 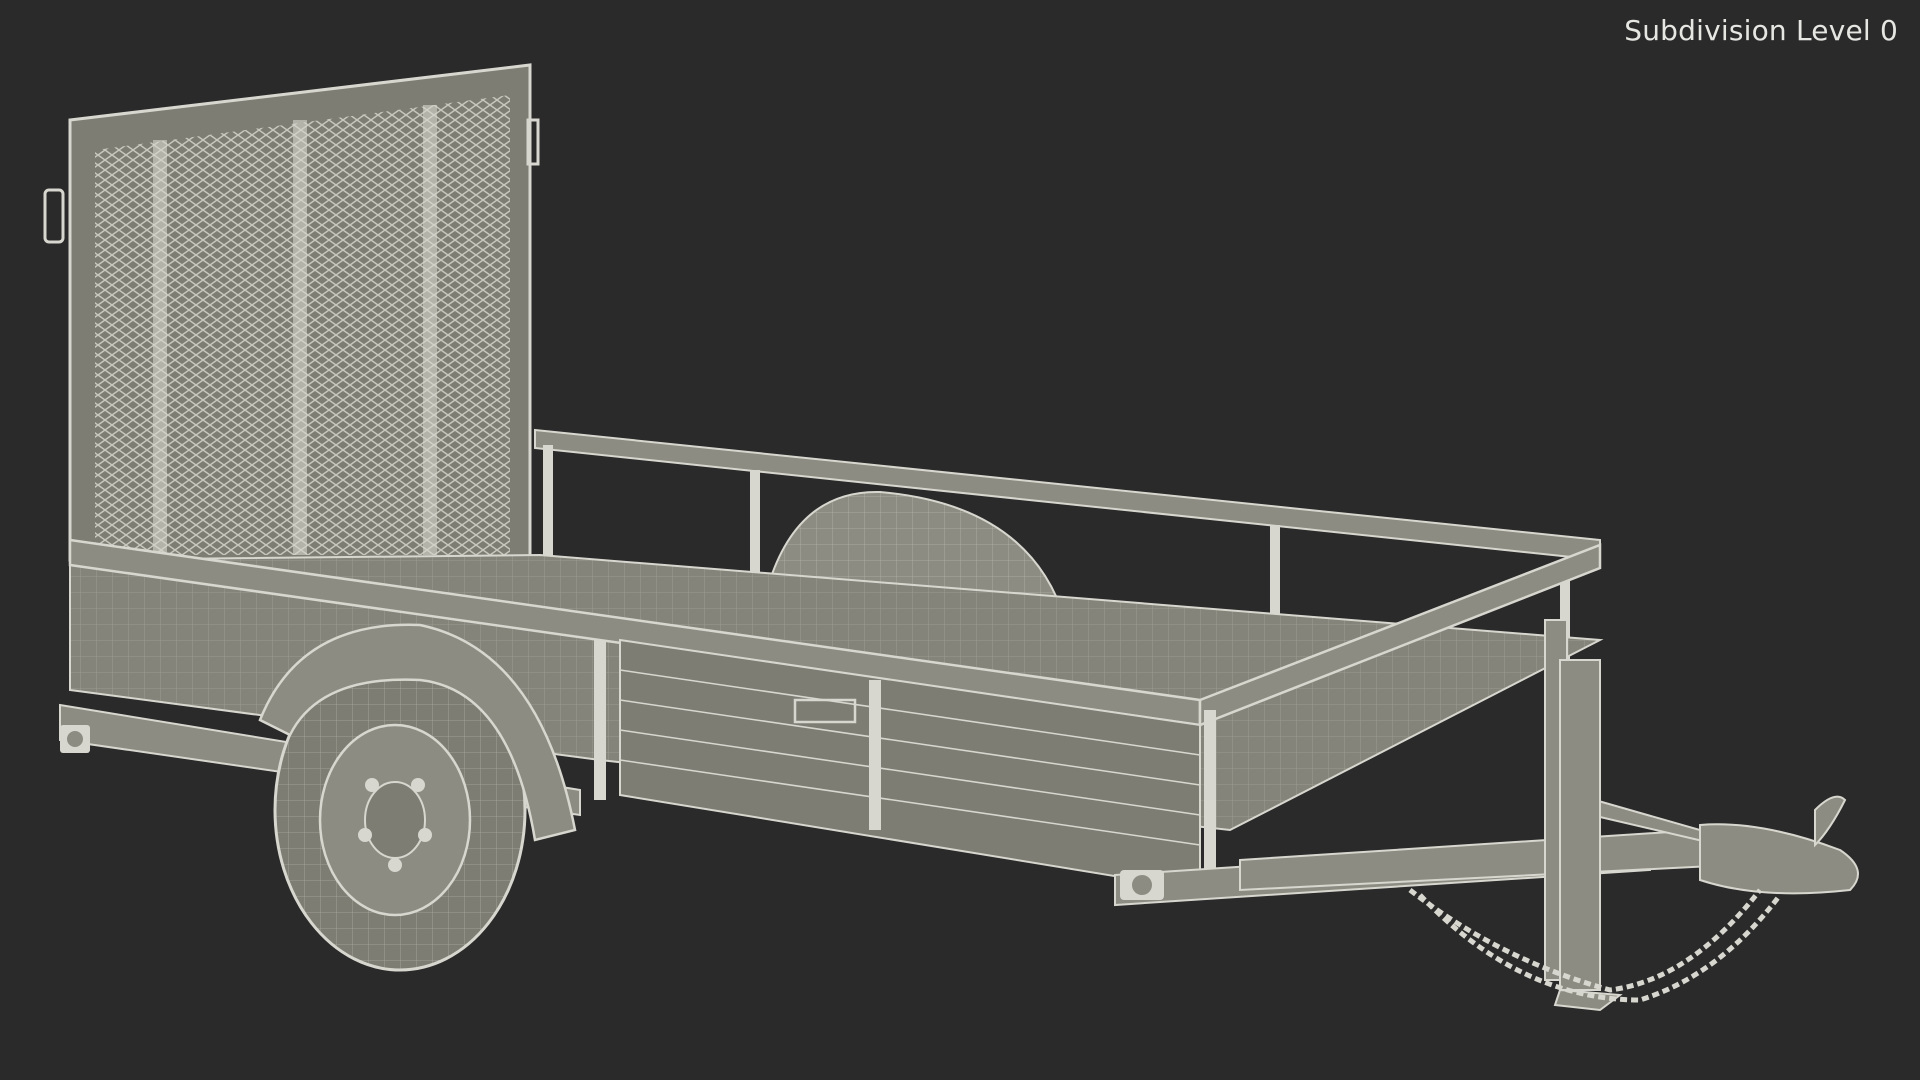 I want to click on subdivision-level-label: Subdivision Level 0, so click(x=1761, y=30).